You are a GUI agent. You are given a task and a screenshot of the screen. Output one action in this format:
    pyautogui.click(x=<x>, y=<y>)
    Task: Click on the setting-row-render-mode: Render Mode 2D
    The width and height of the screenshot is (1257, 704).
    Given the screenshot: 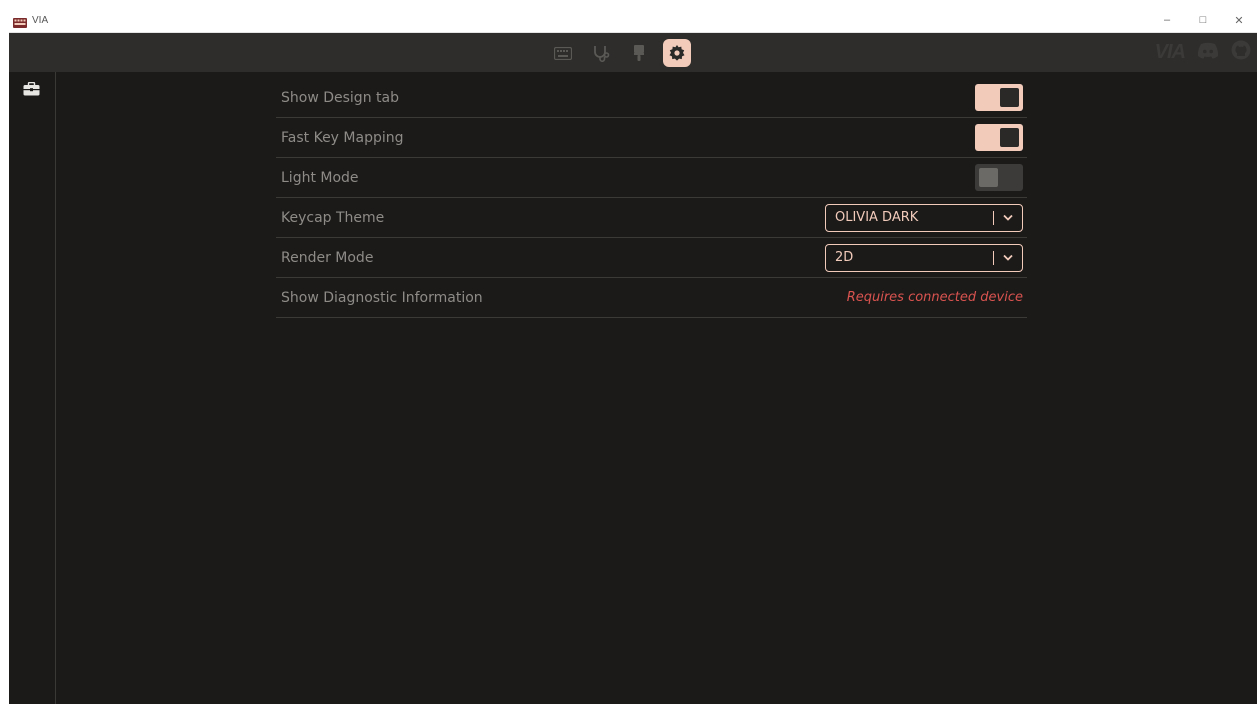 What is the action you would take?
    pyautogui.click(x=651, y=258)
    